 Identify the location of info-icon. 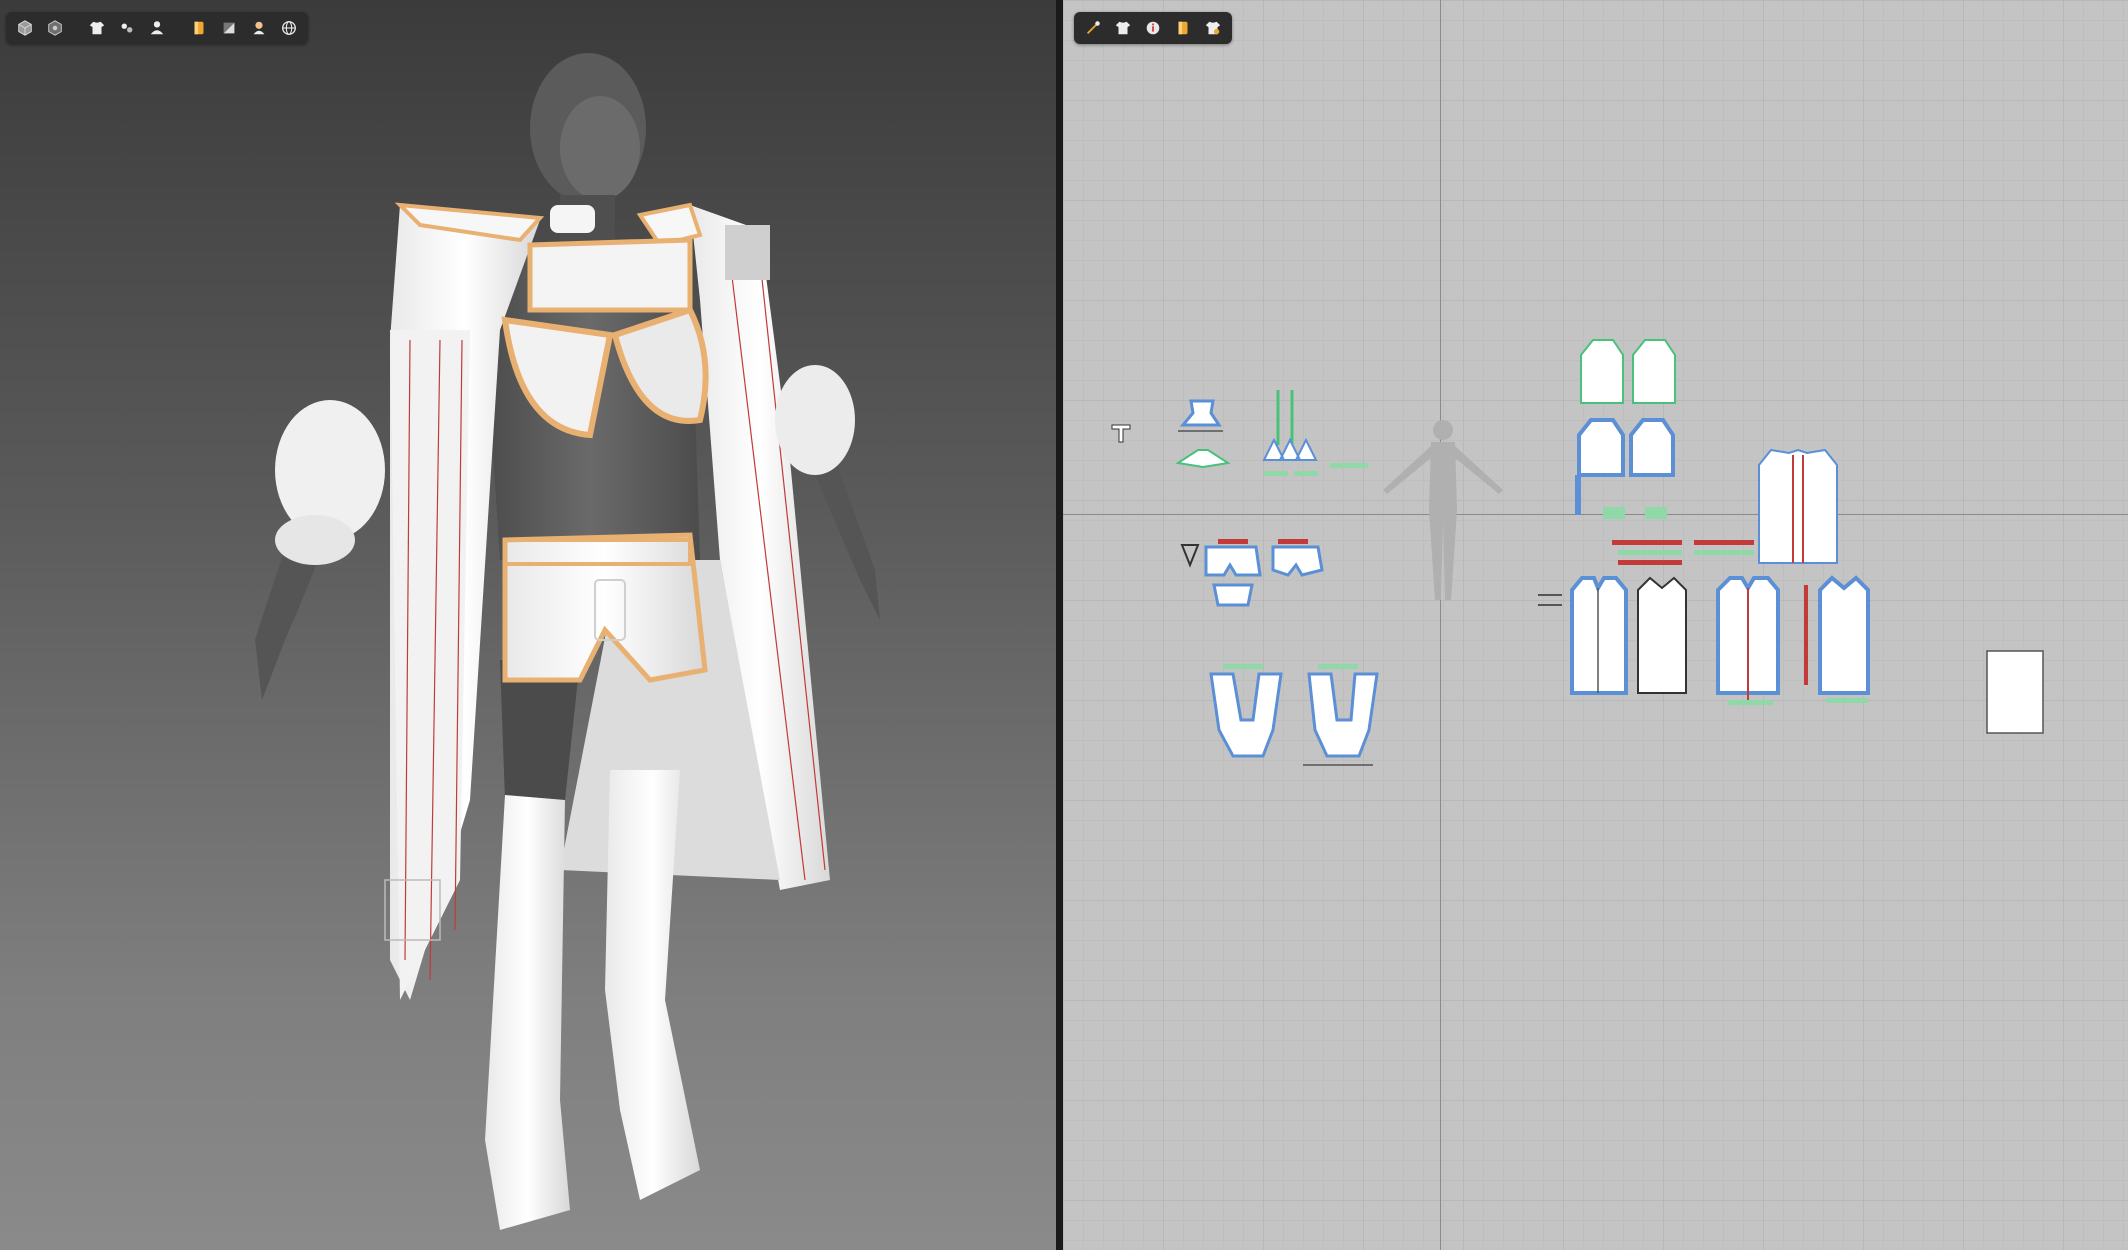
(1153, 28).